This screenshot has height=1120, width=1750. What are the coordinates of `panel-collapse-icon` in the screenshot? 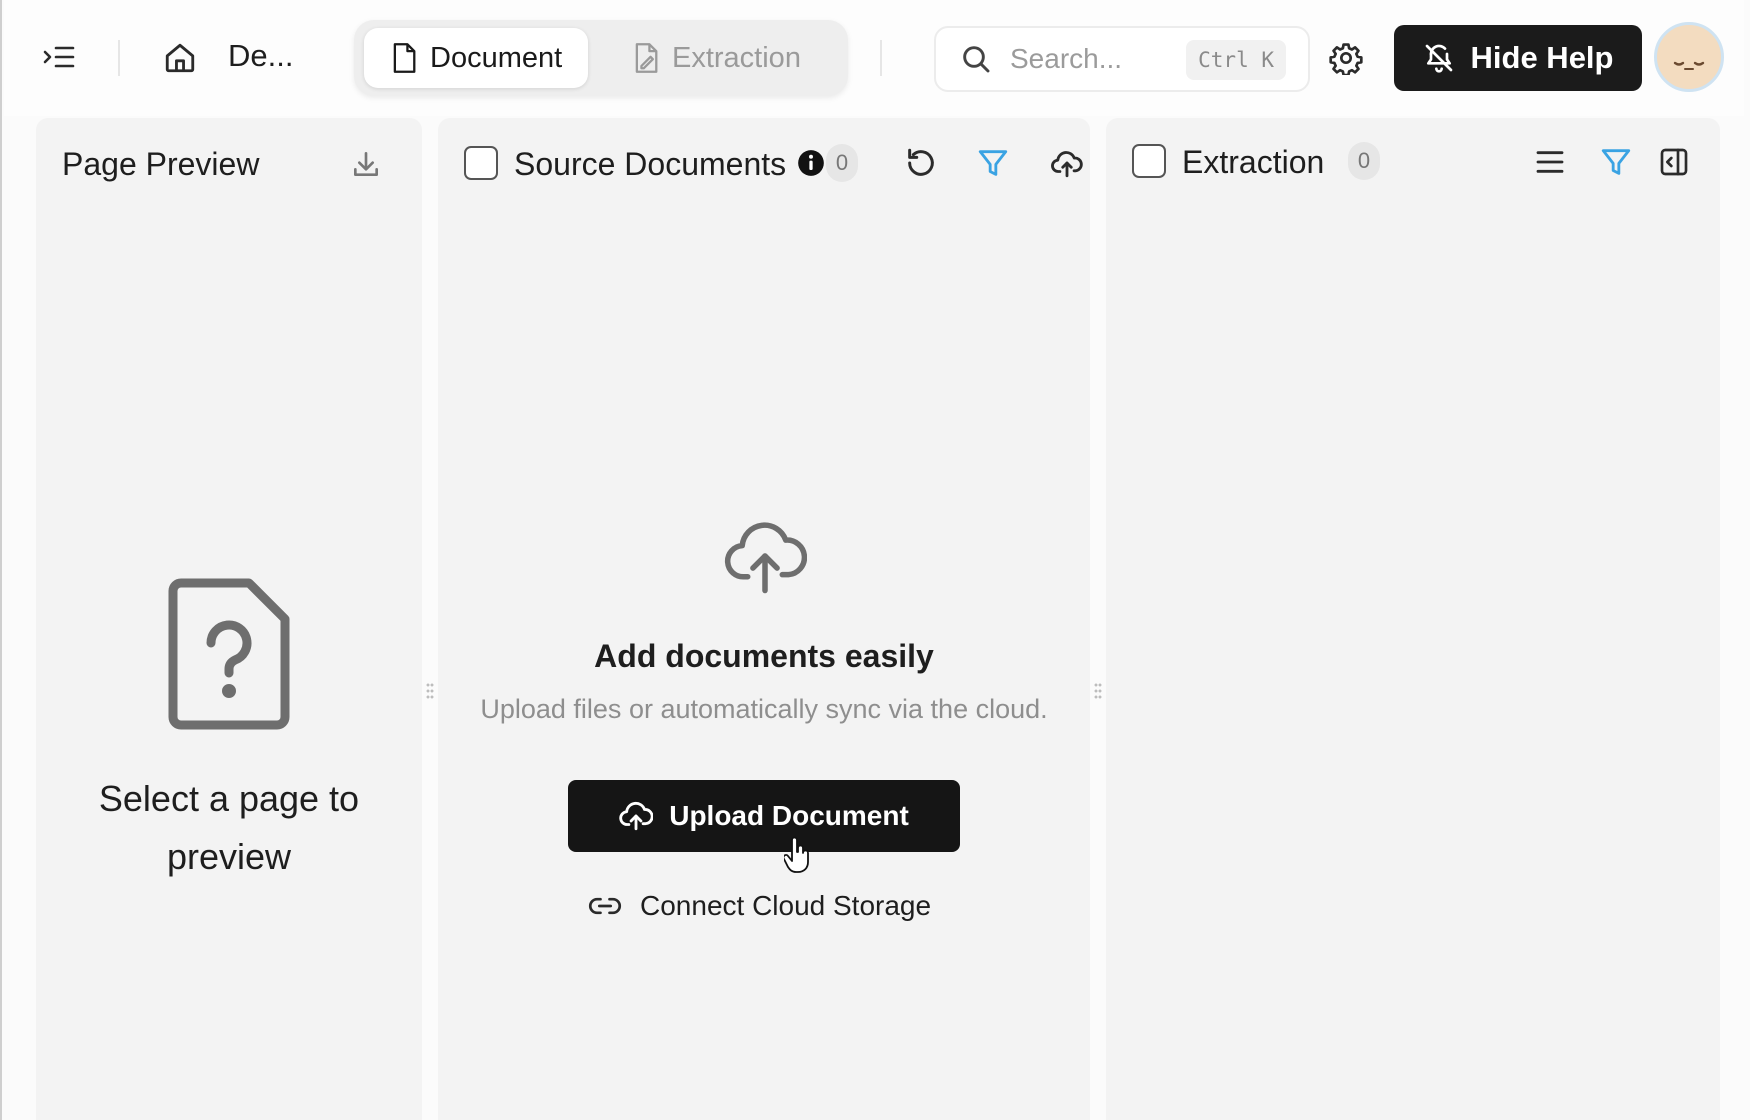 It's located at (1674, 162).